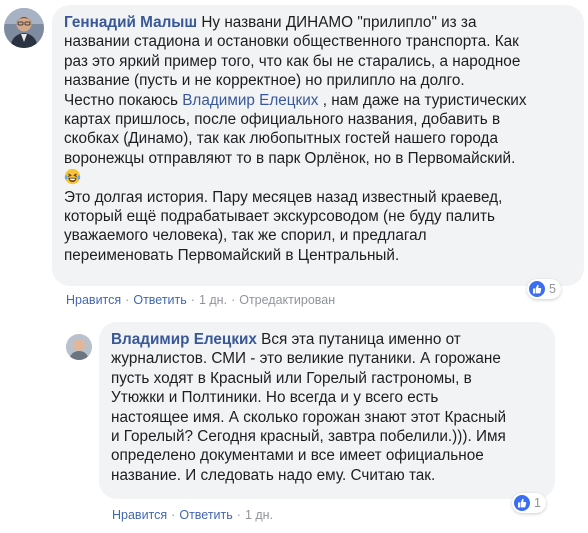 The width and height of the screenshot is (588, 533). Describe the element at coordinates (552, 289) in the screenshot. I see `reaction-count: 5` at that location.